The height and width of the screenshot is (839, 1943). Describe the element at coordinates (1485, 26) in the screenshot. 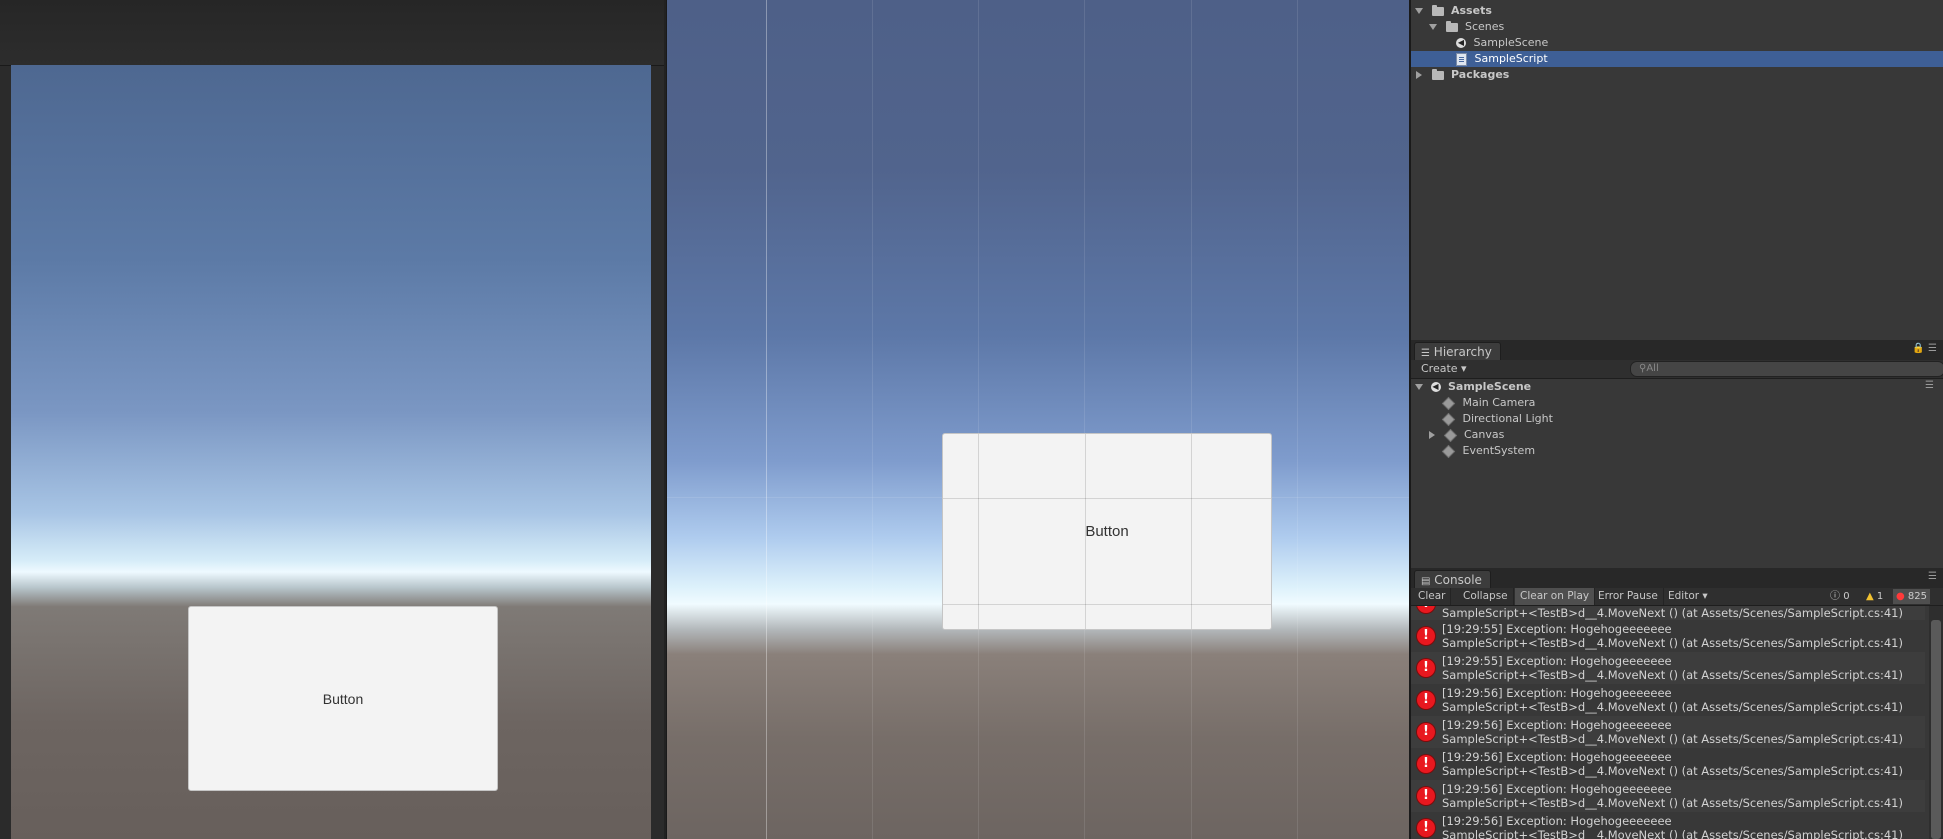

I see `tree-item-label: Scenes` at that location.